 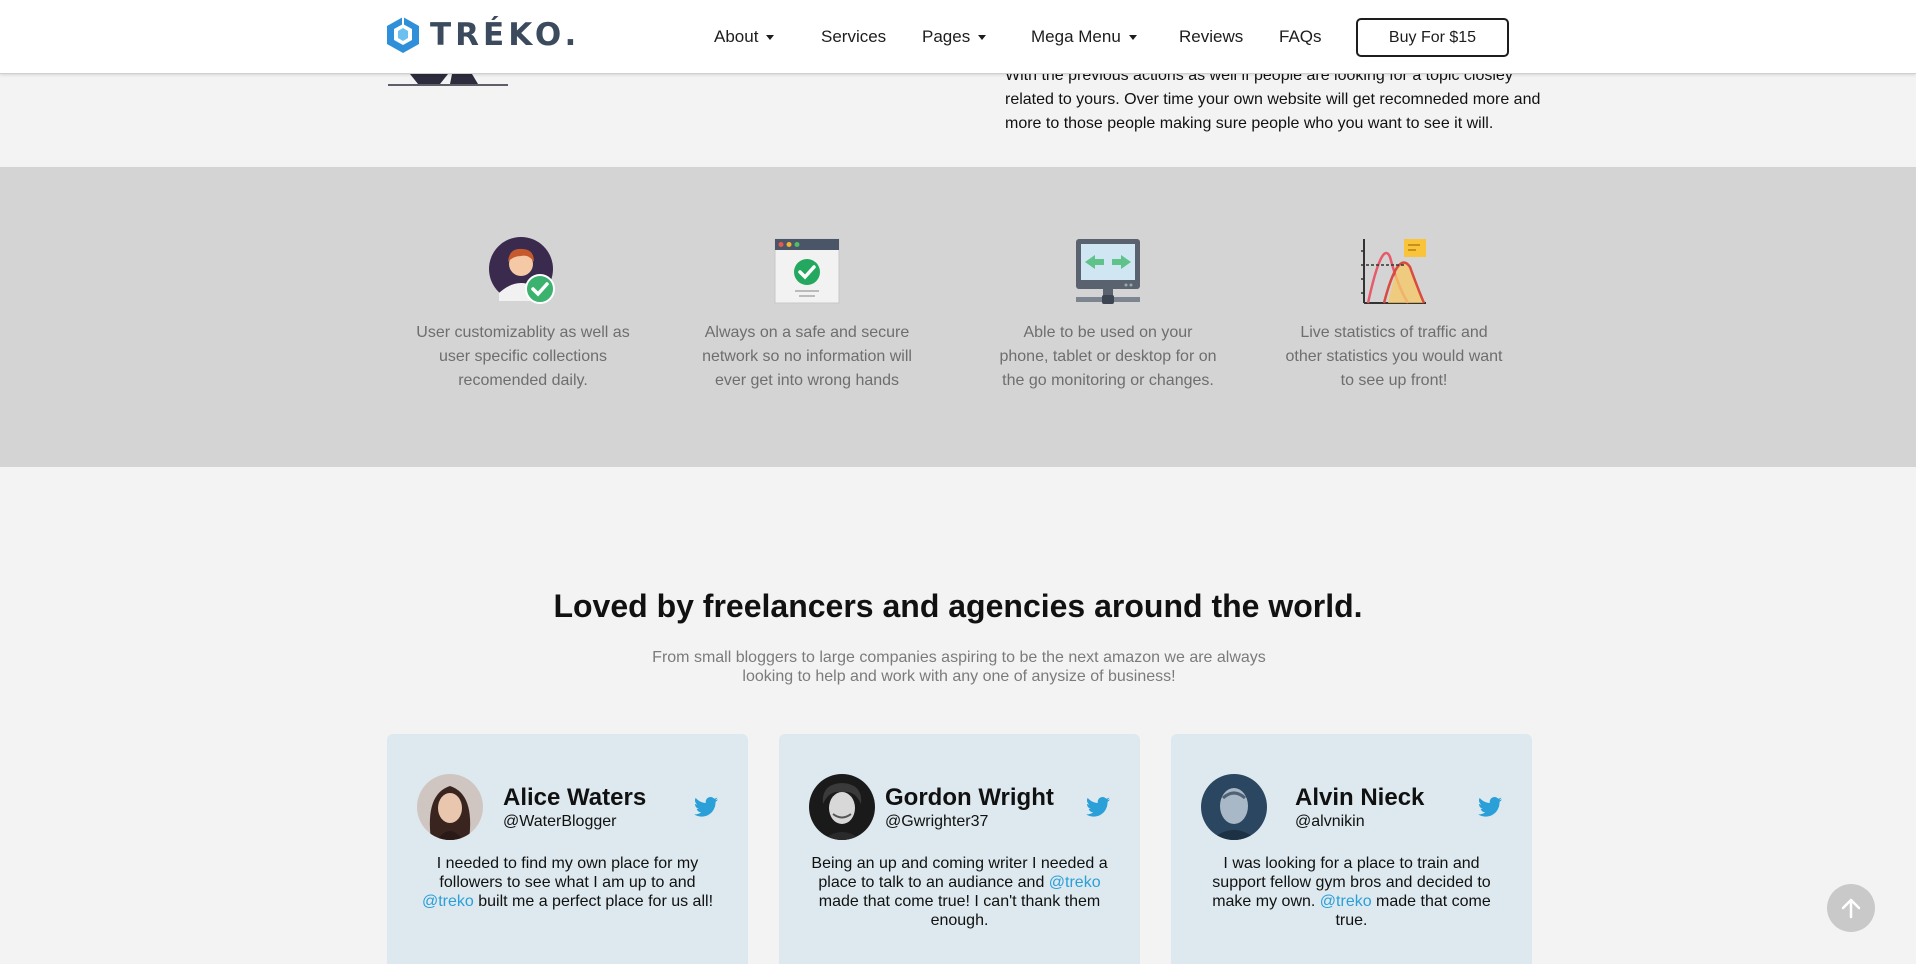 I want to click on logo-text: TRÉKO., so click(x=505, y=35).